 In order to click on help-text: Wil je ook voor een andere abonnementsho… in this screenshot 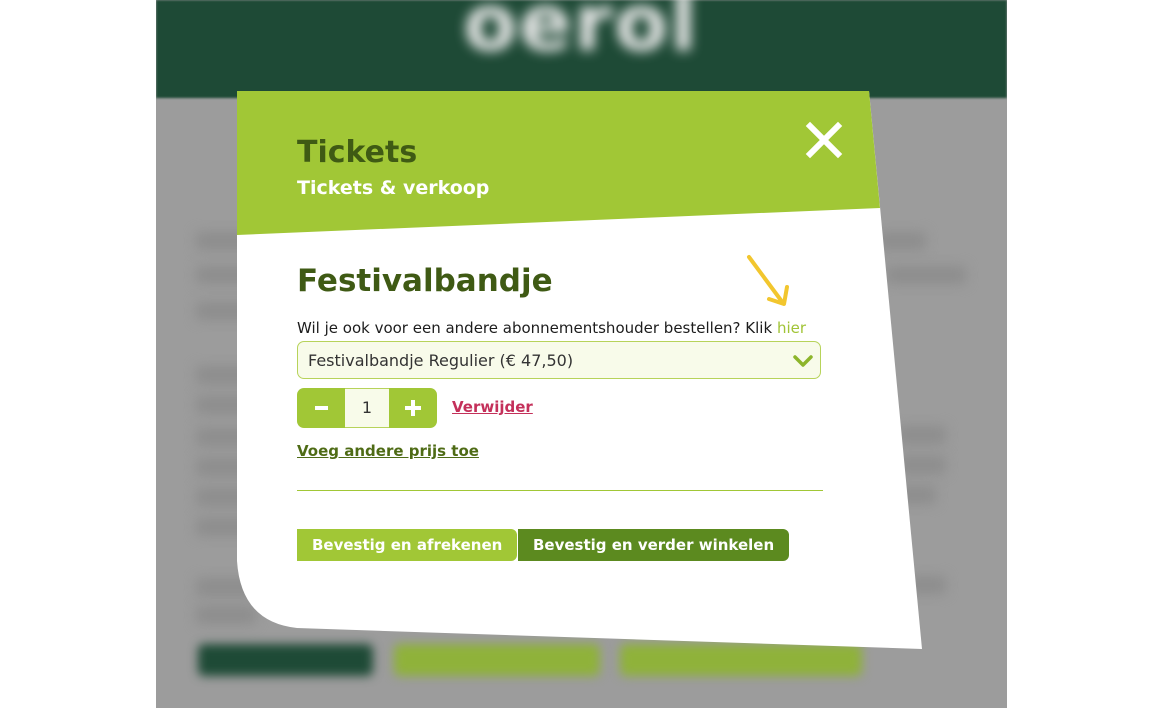, I will do `click(551, 328)`.